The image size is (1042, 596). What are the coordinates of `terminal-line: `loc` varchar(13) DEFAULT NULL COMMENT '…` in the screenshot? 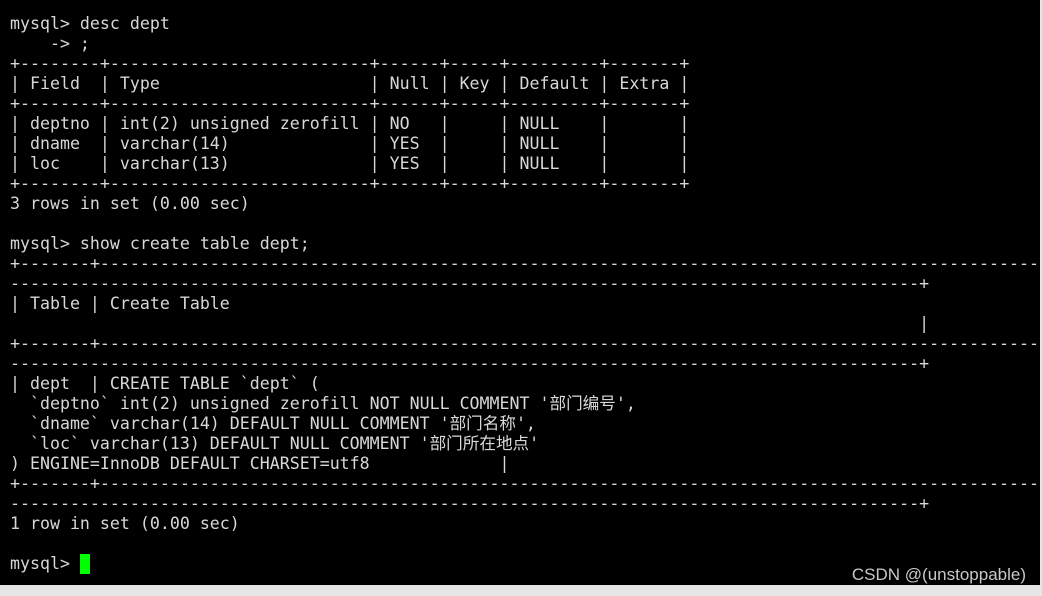 It's located at (275, 443).